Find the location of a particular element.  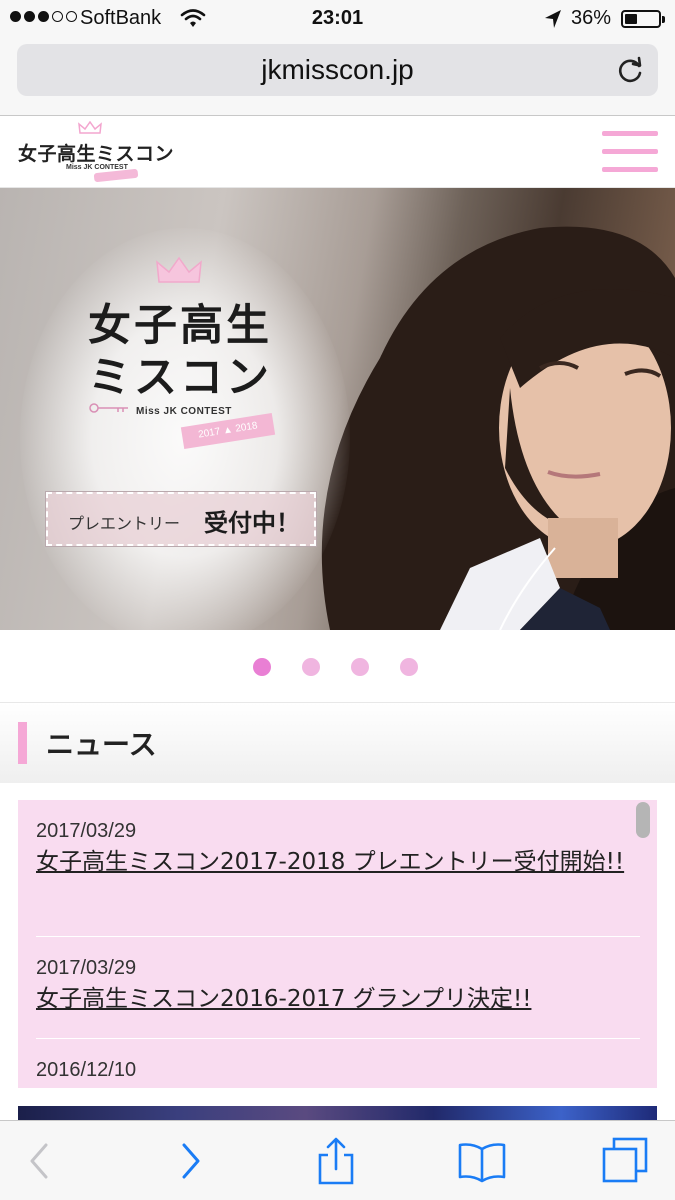

address-bar: jkmisscon.jp is located at coordinates (337, 70).